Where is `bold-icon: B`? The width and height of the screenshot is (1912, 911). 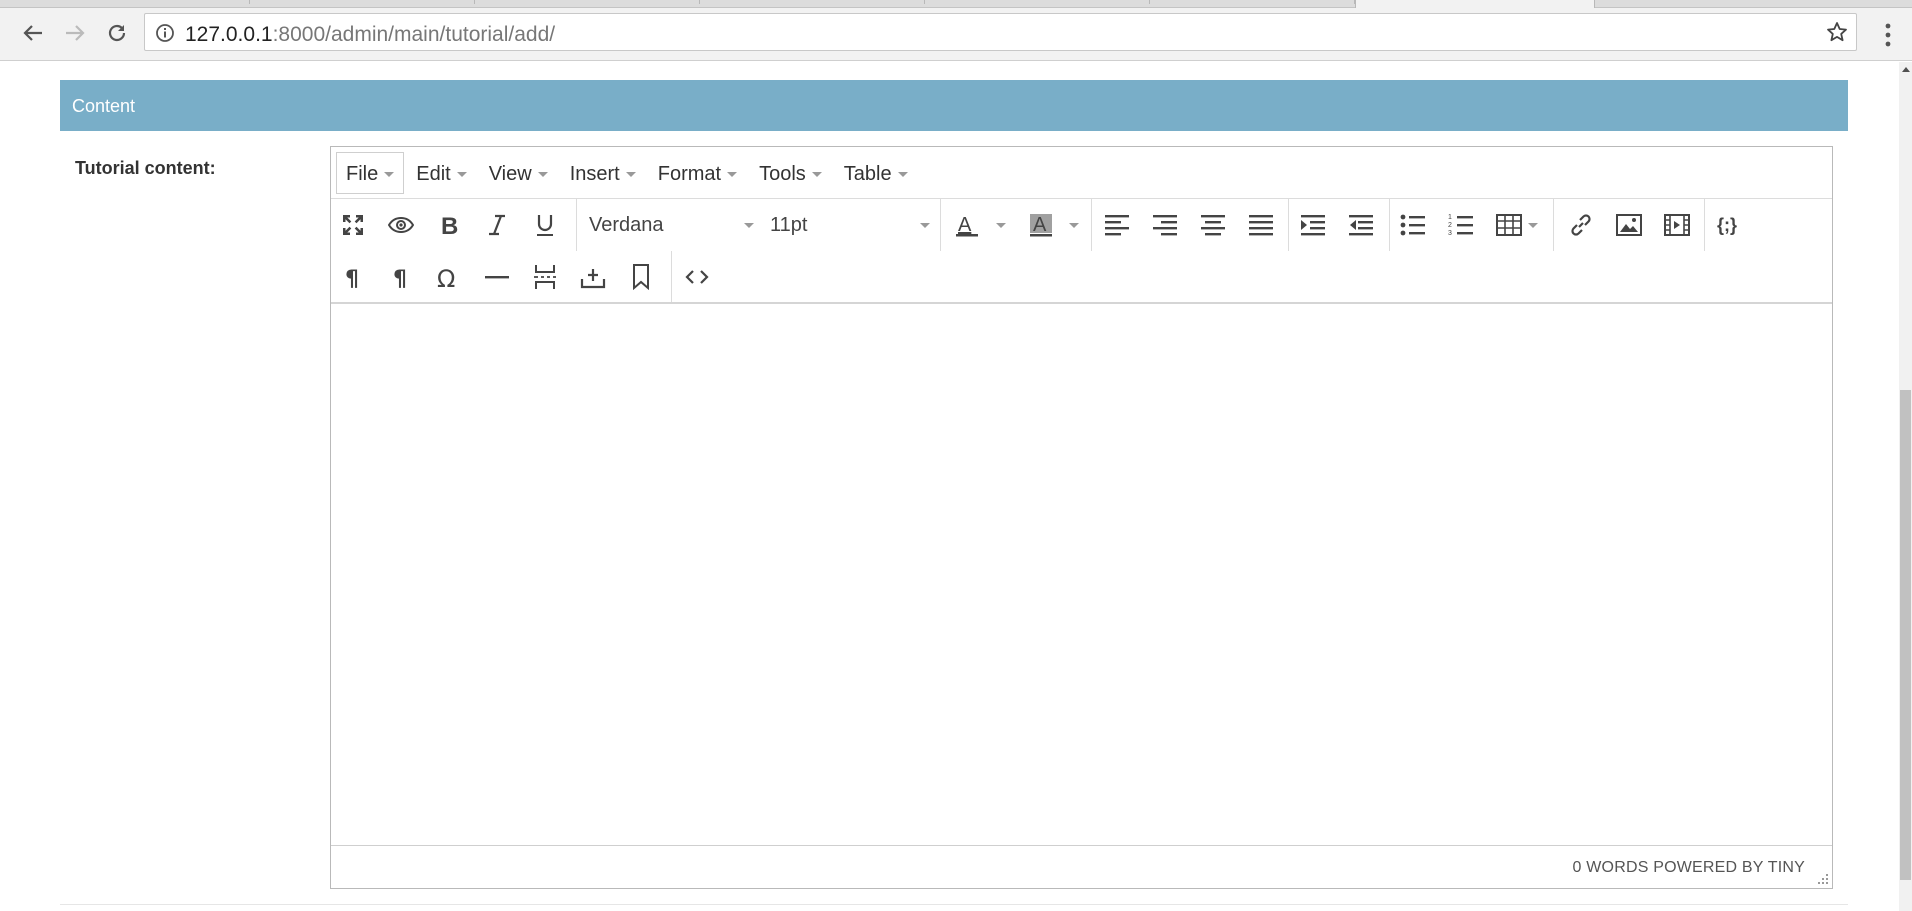 bold-icon: B is located at coordinates (449, 225).